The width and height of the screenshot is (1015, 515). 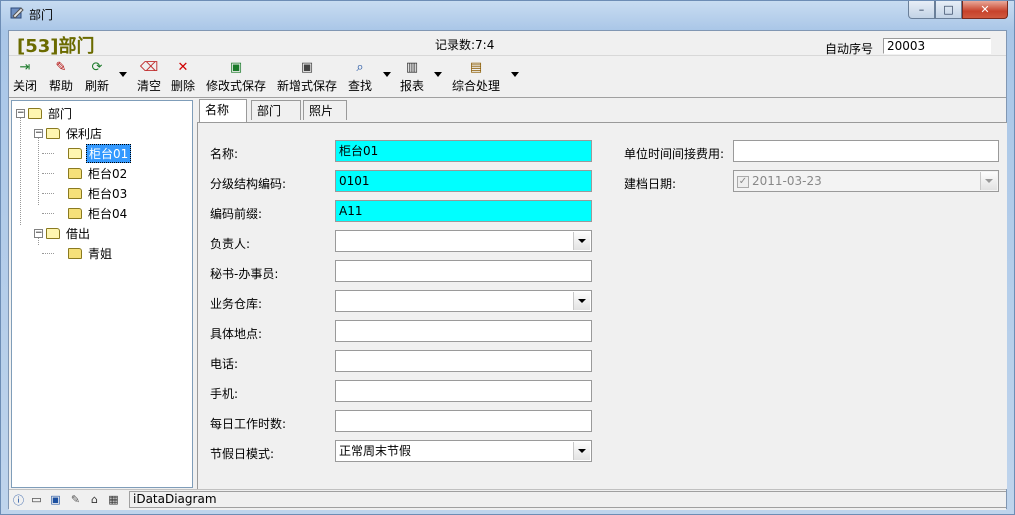 What do you see at coordinates (149, 86) in the screenshot?
I see `tool-label: 清空` at bounding box center [149, 86].